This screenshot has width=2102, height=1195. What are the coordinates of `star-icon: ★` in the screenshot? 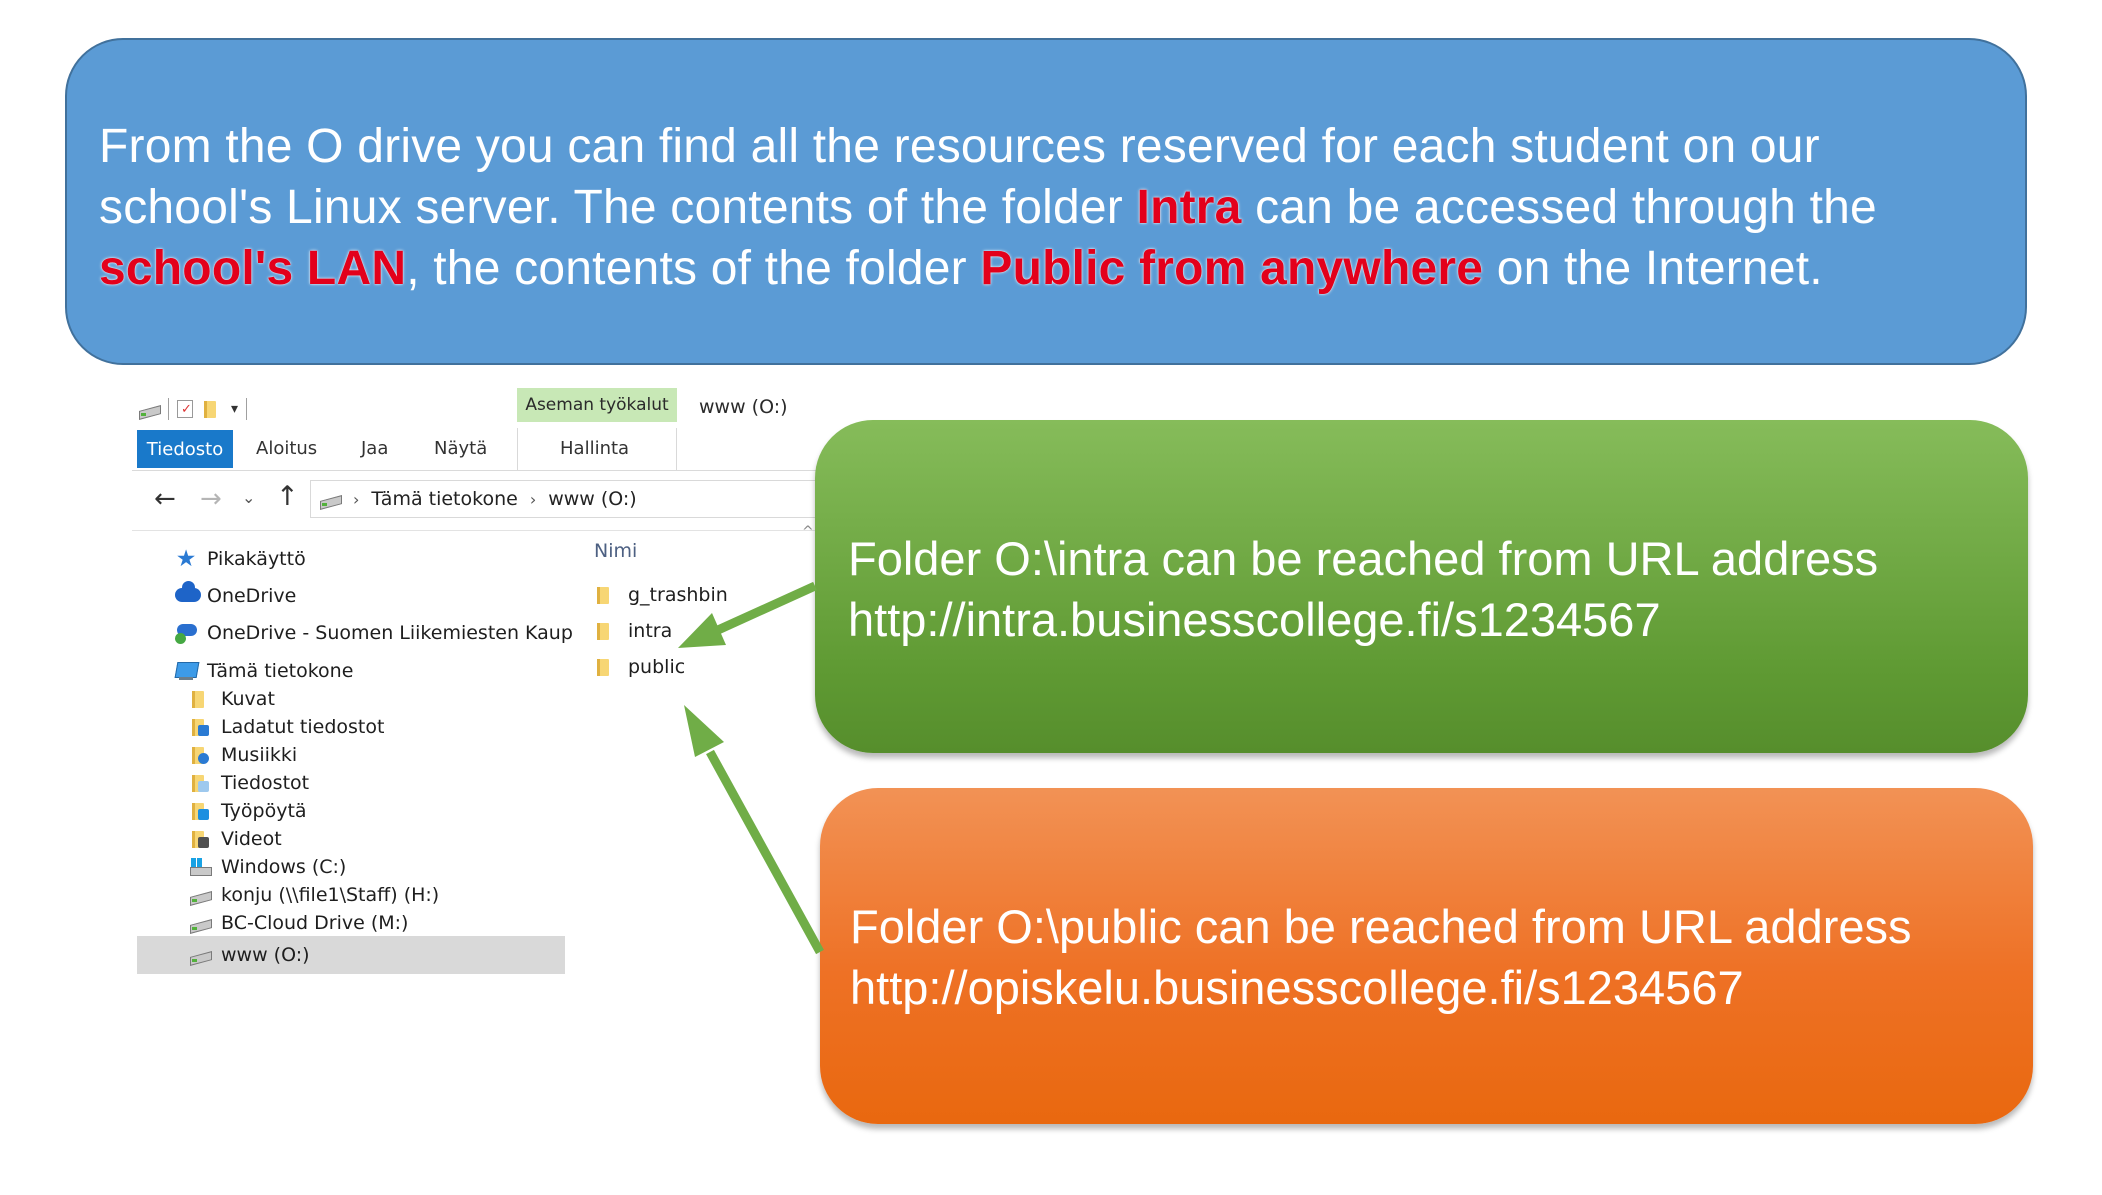 It's located at (186, 559).